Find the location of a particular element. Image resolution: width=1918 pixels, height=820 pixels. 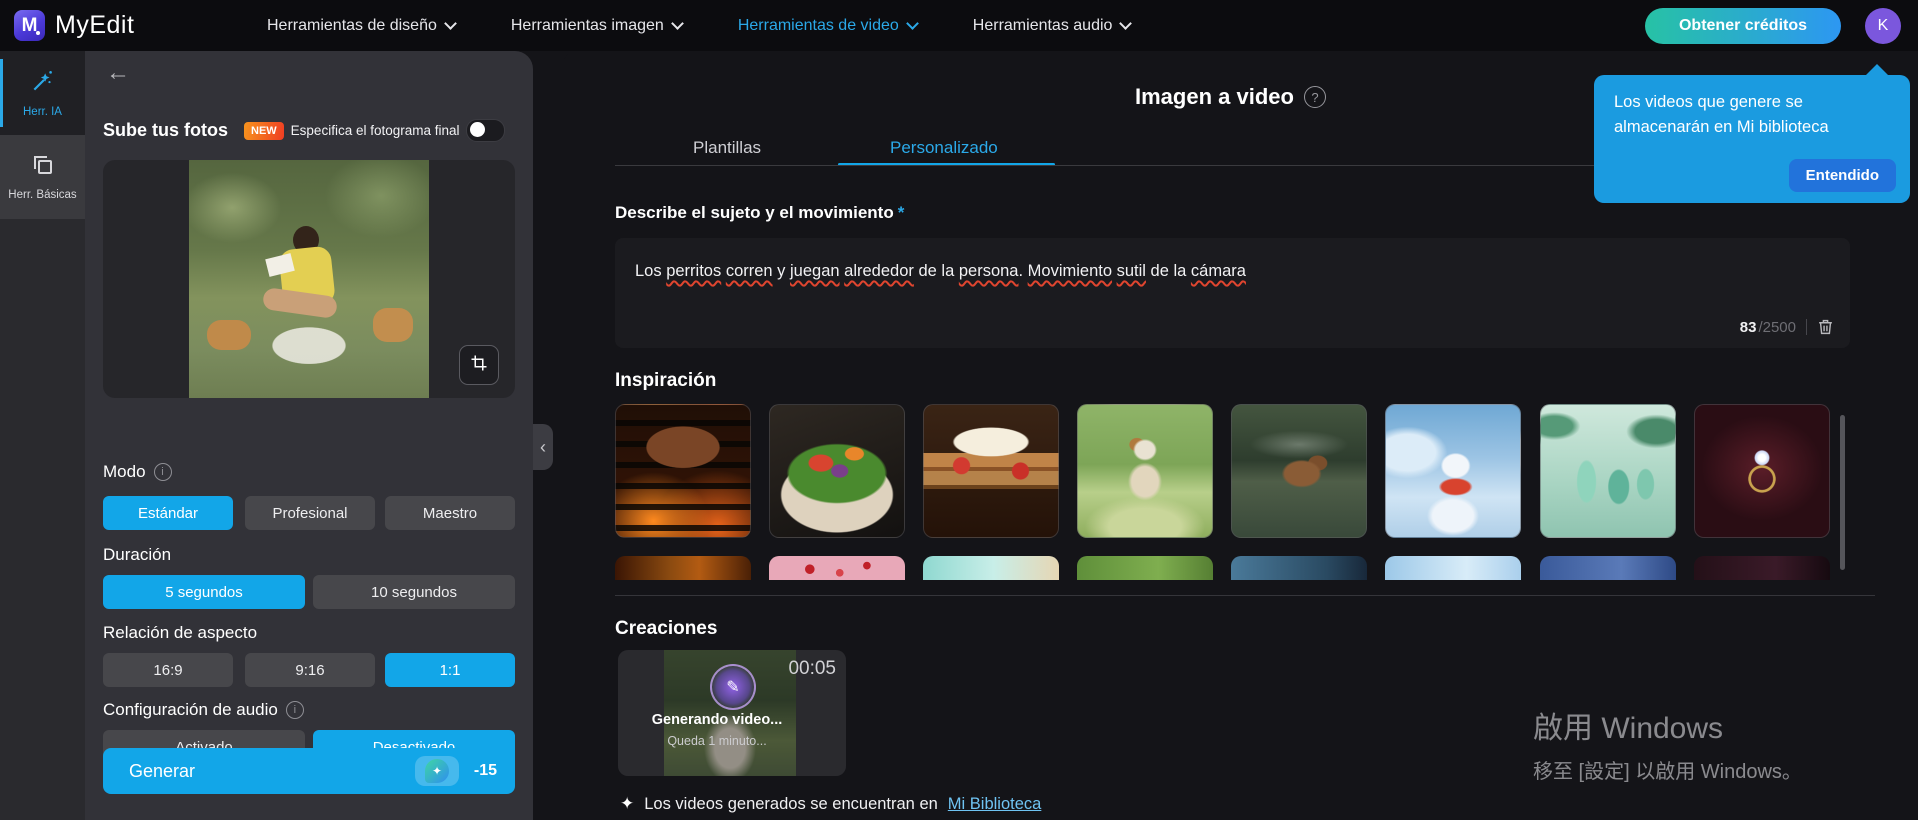

endframe-label: Especifica el fotograma final is located at coordinates (375, 130).